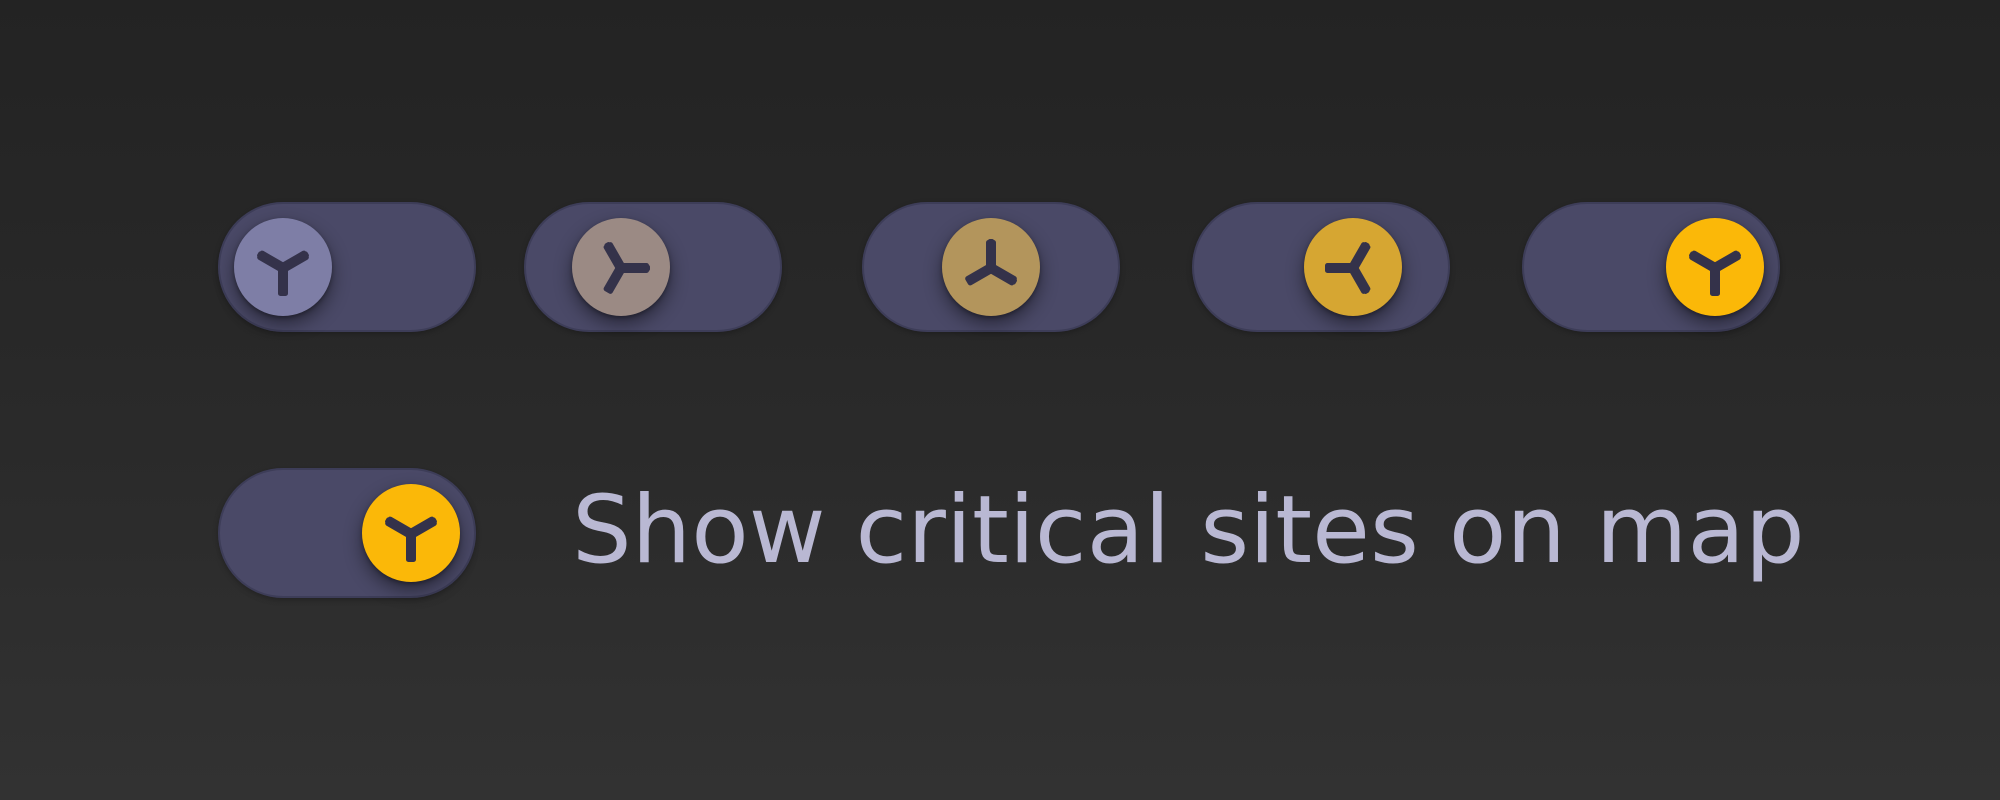 The image size is (2000, 800). What do you see at coordinates (1188, 530) in the screenshot?
I see `setting-label: Show critical sites on map` at bounding box center [1188, 530].